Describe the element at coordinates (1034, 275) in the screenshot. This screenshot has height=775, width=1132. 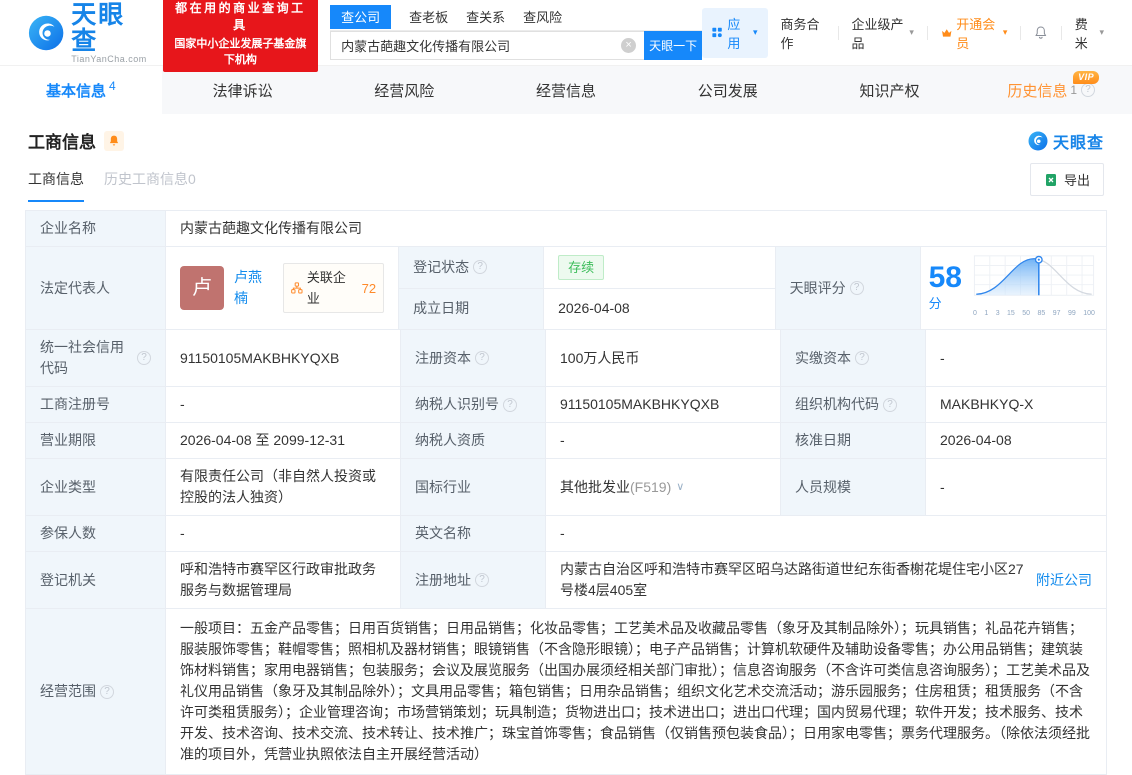
I see `bell-curve-chart` at that location.